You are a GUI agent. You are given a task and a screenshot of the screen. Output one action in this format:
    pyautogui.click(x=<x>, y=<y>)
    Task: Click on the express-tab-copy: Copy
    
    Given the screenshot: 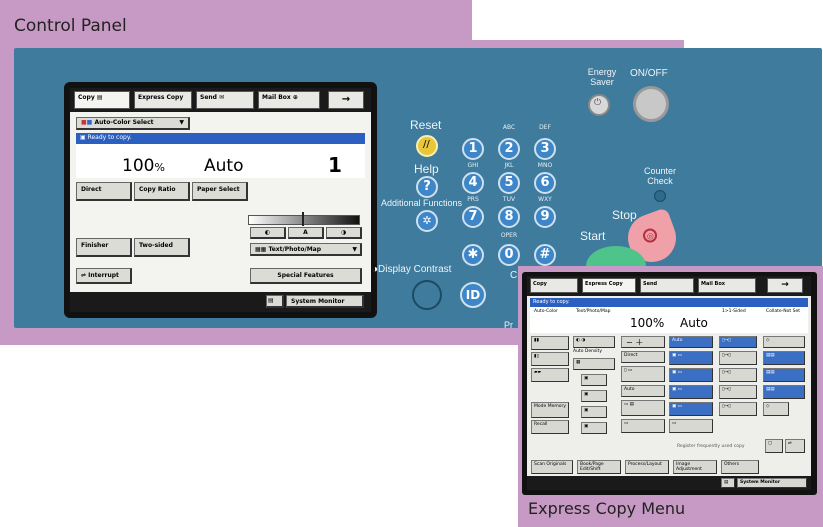 What is the action you would take?
    pyautogui.click(x=554, y=285)
    